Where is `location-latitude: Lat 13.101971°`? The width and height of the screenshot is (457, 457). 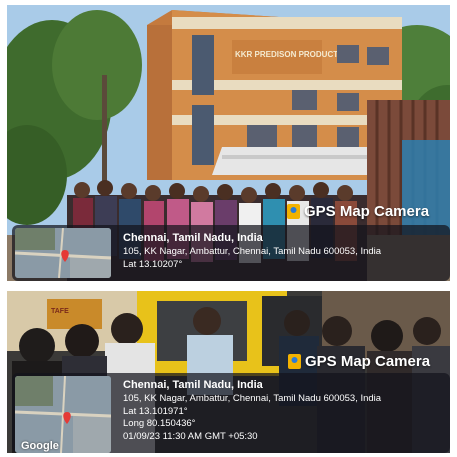 location-latitude: Lat 13.101971° is located at coordinates (155, 411).